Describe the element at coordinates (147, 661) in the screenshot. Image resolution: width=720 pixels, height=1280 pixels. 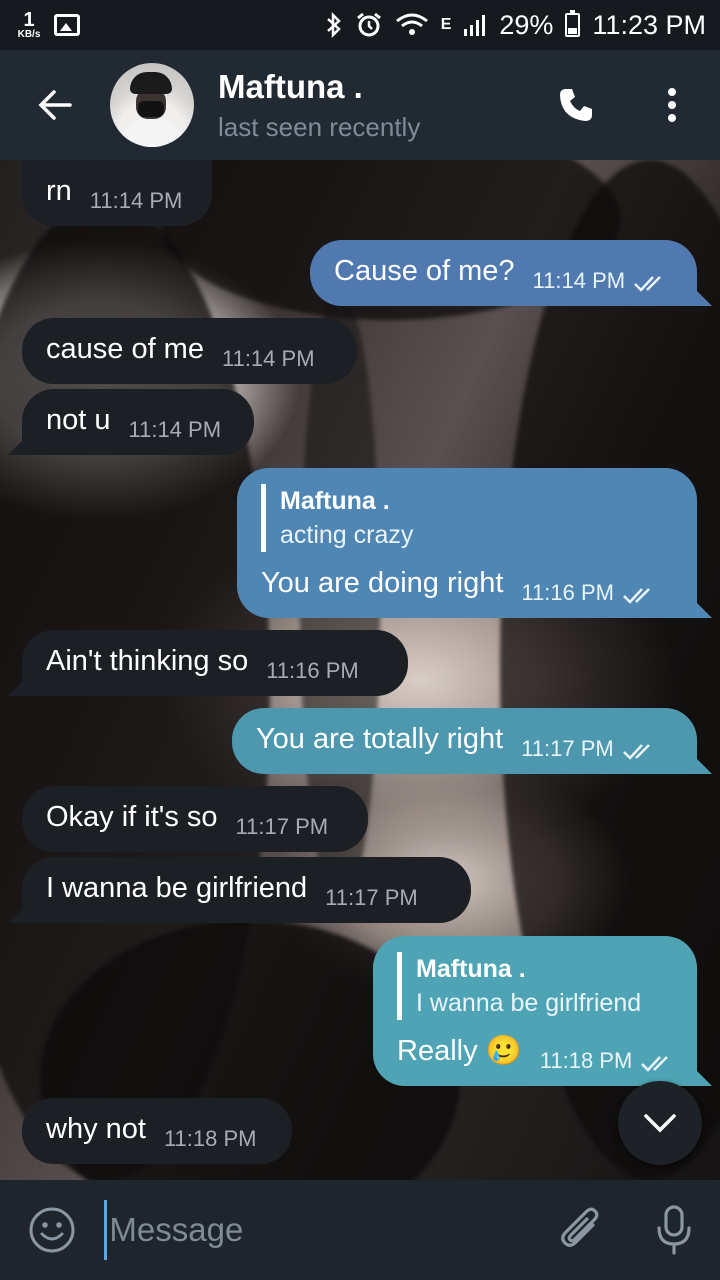
I see `message-text: Ain't thinking so` at that location.